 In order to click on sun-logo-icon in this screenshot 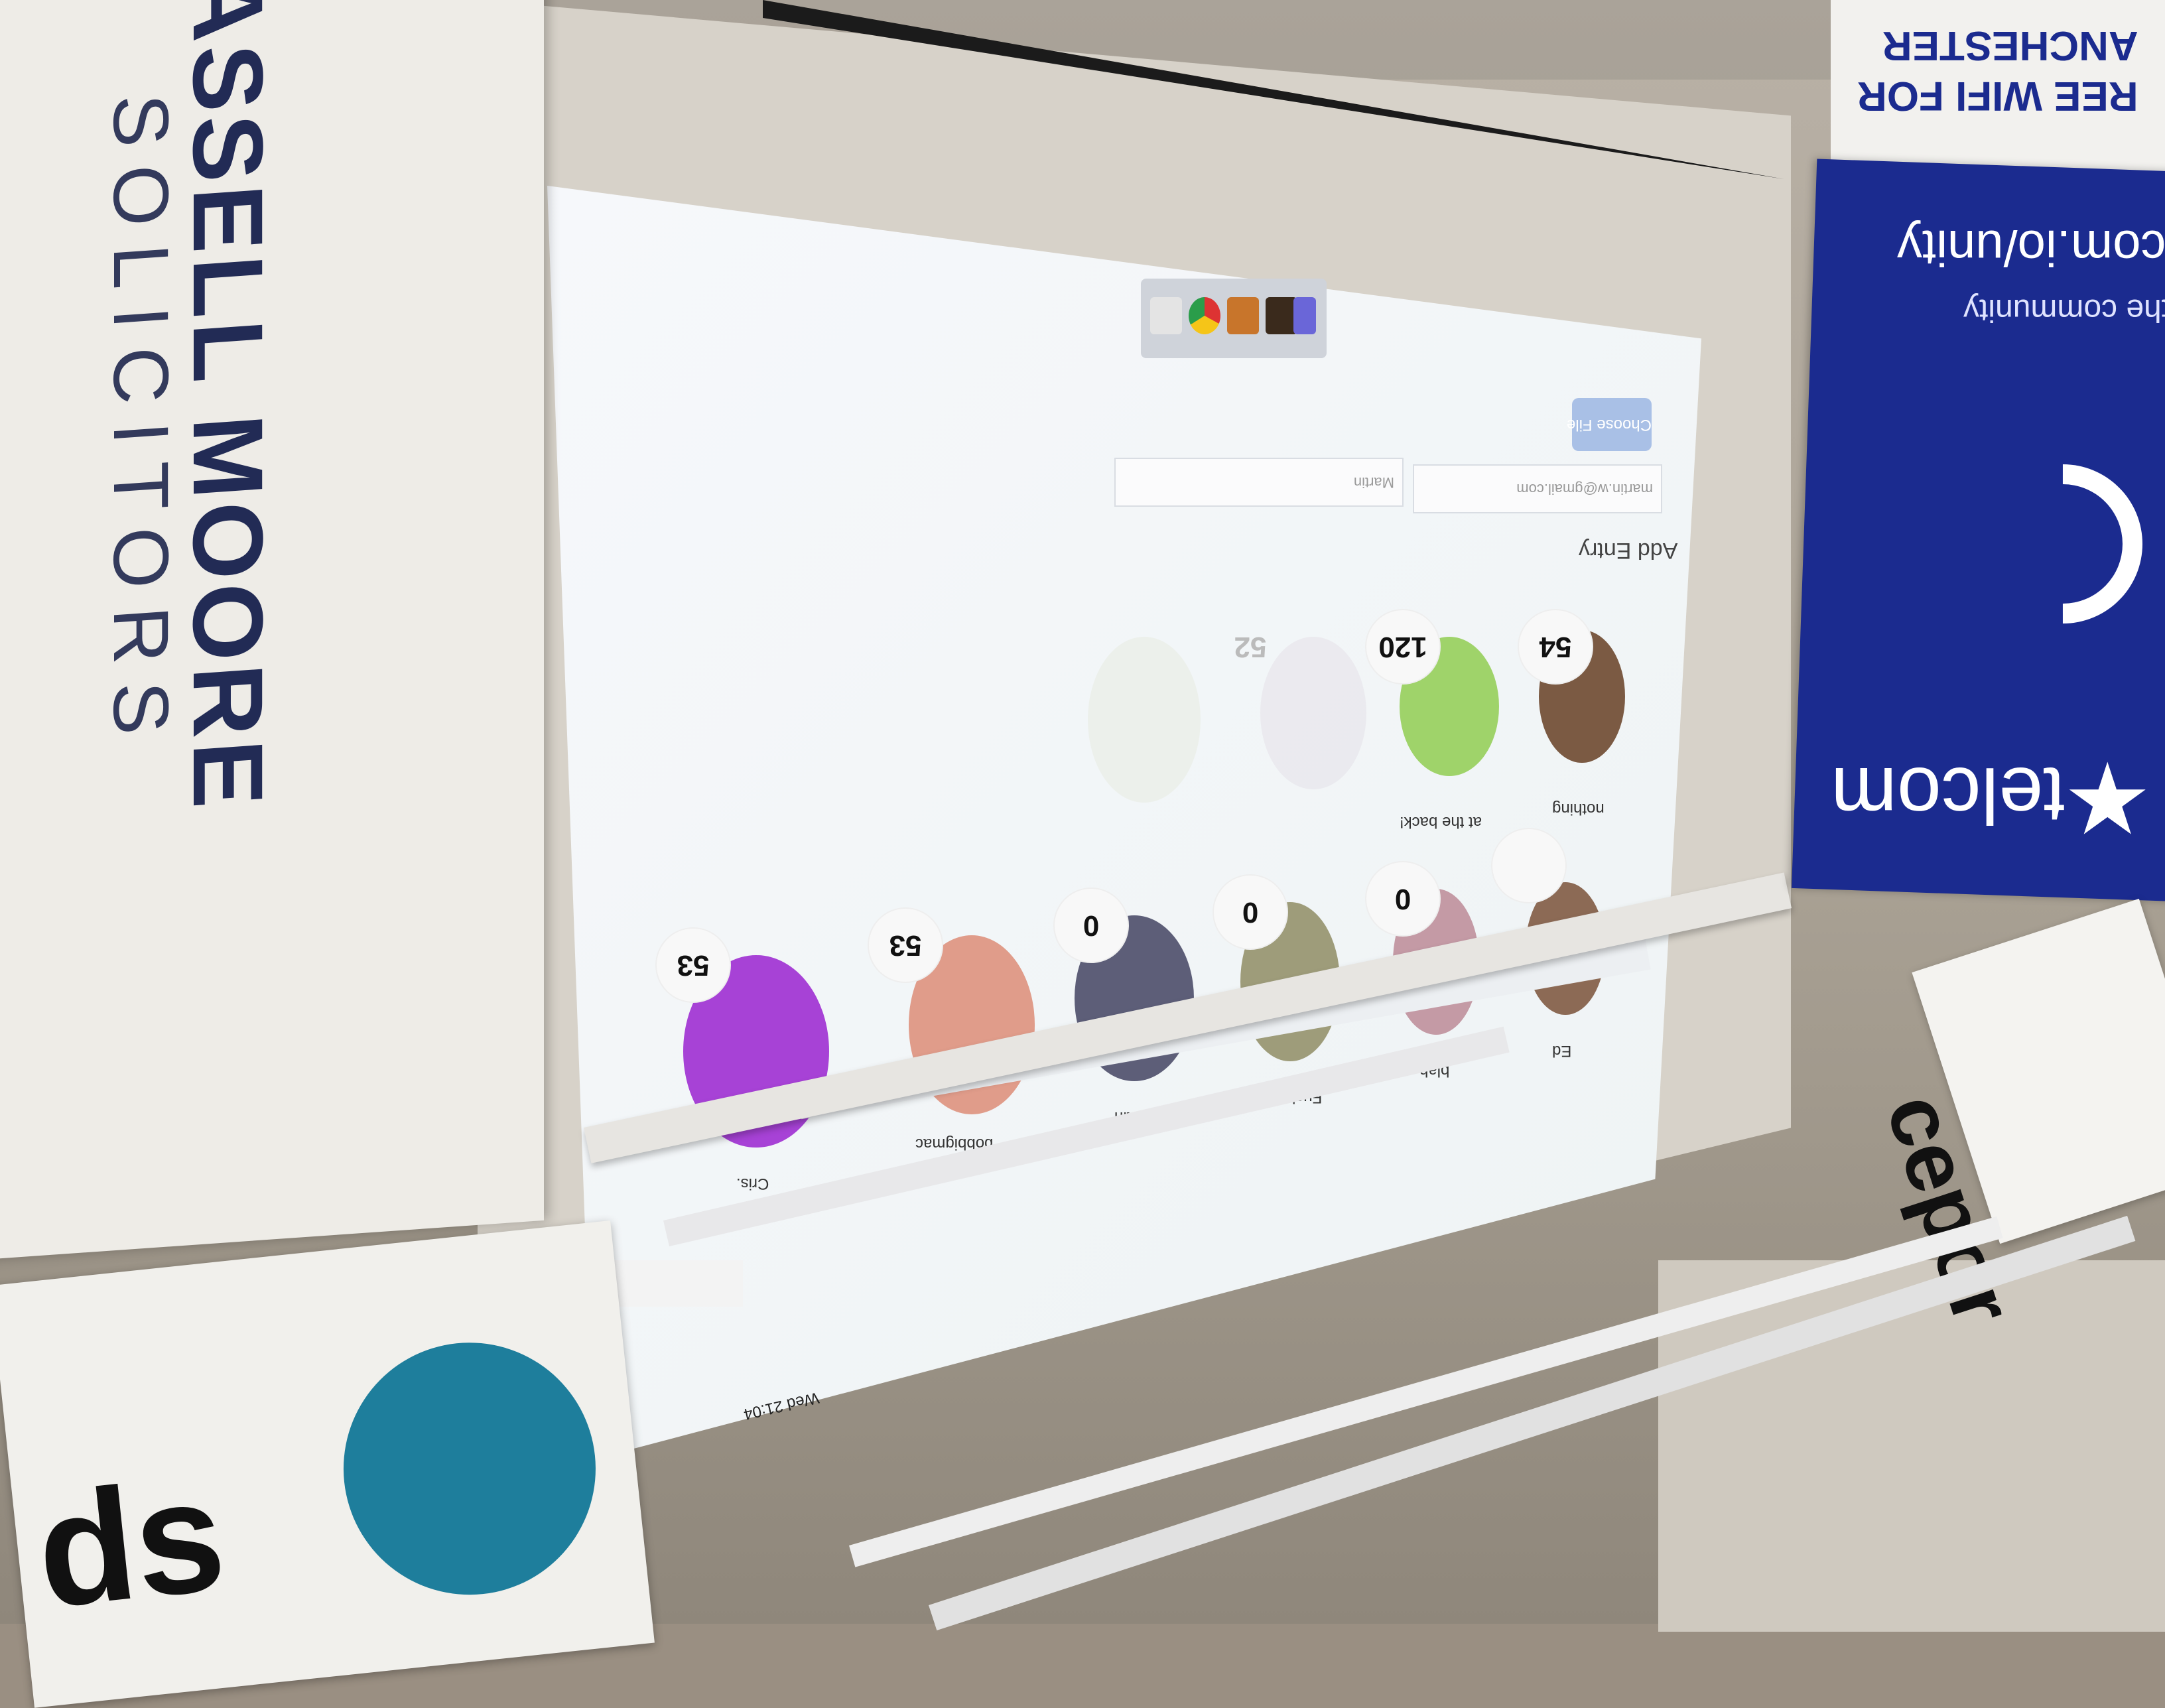, I will do `click(469, 1469)`.